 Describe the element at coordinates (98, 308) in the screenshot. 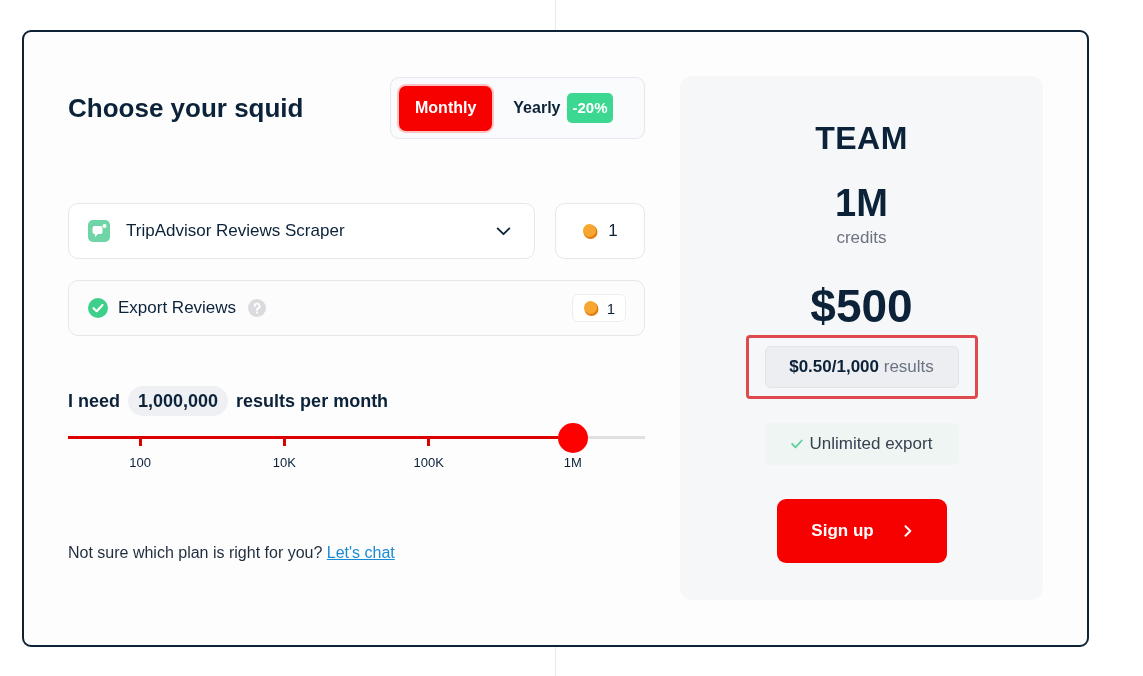

I see `option-checkbox` at that location.